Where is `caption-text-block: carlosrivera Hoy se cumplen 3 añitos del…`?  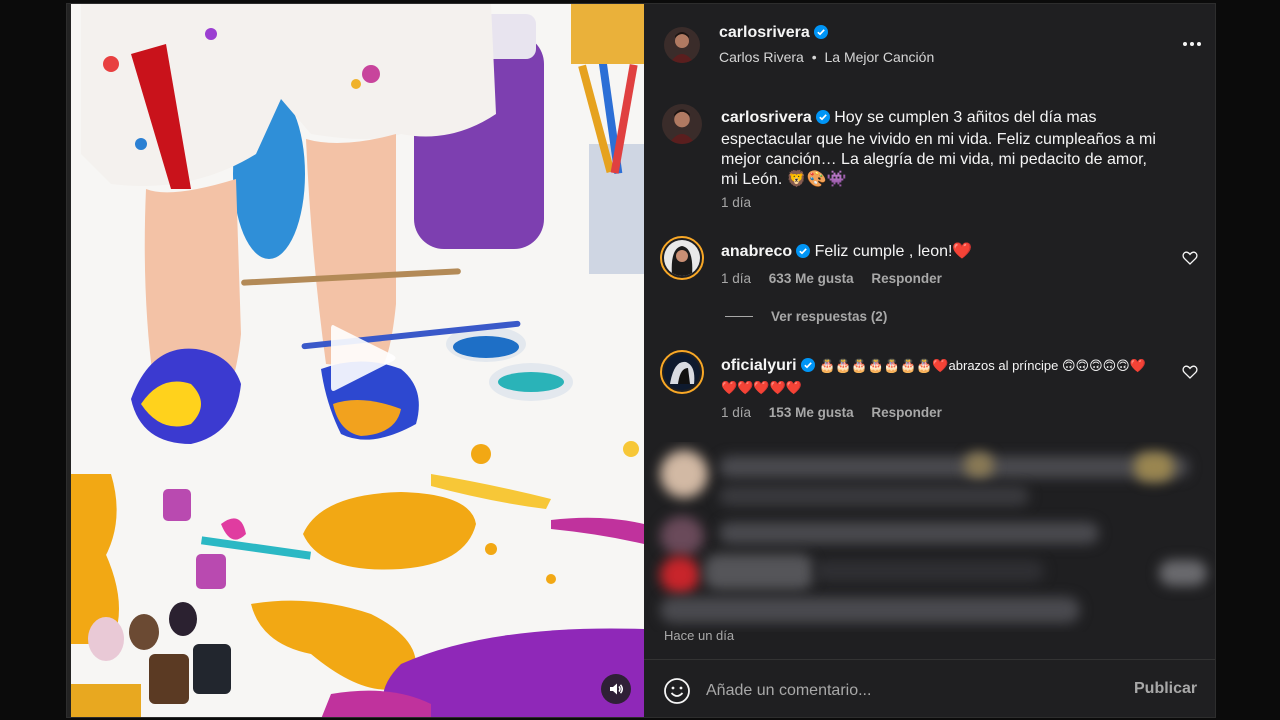 caption-text-block: carlosrivera Hoy se cumplen 3 añitos del… is located at coordinates (941, 149).